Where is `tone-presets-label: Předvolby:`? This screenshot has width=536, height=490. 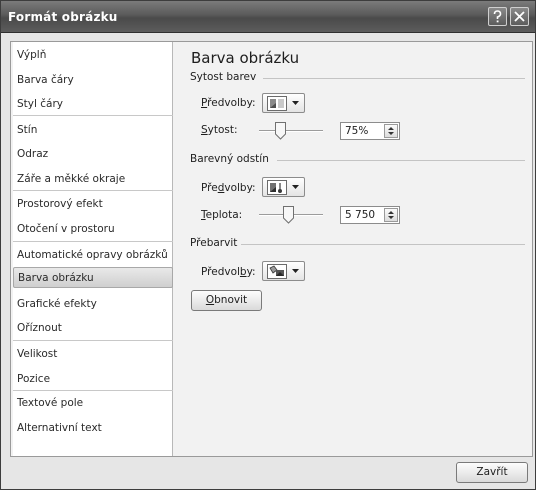
tone-presets-label: Předvolby: is located at coordinates (228, 188).